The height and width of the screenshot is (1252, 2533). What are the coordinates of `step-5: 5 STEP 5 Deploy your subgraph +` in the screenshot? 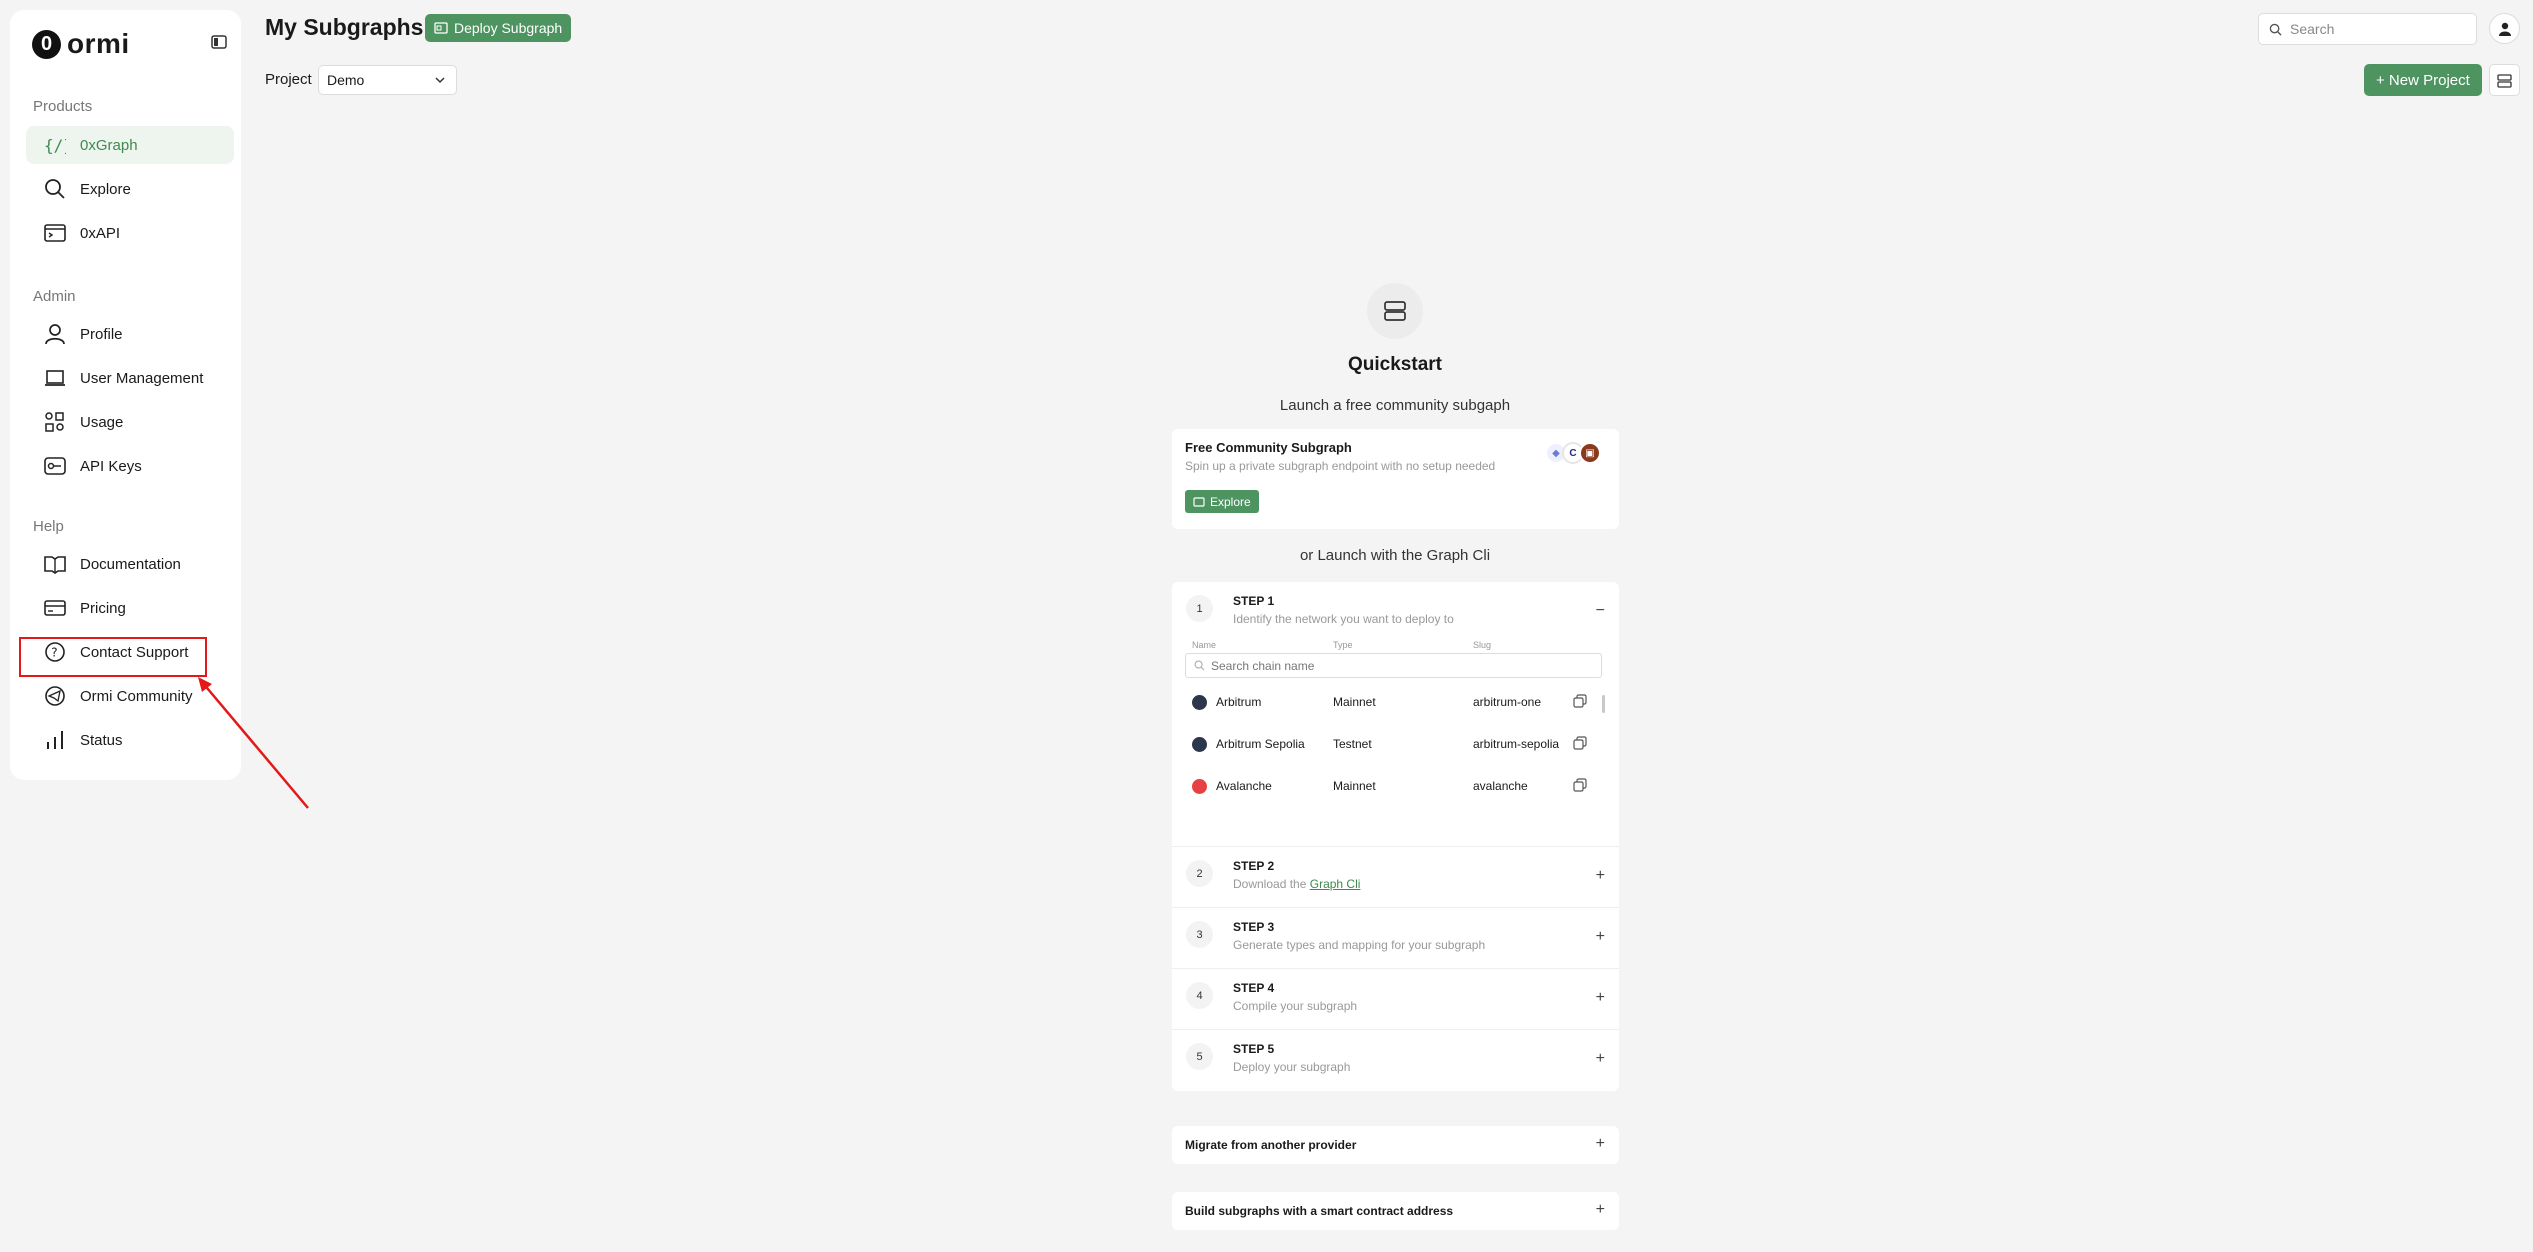 It's located at (1395, 1059).